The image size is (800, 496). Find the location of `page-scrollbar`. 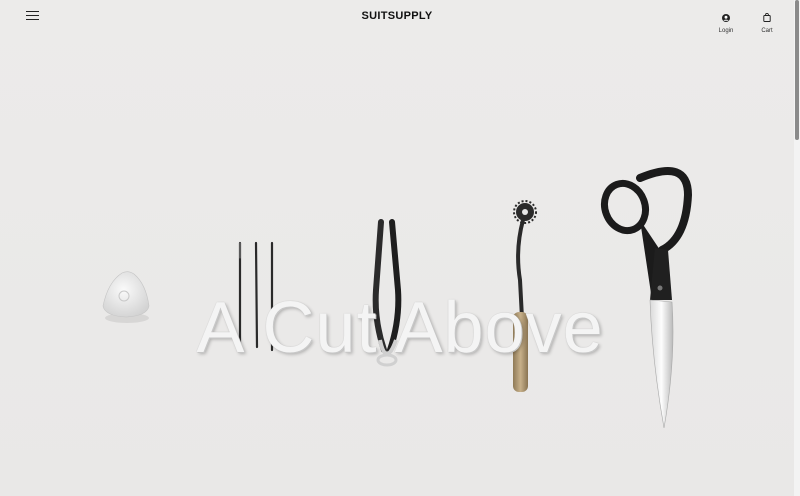

page-scrollbar is located at coordinates (797, 248).